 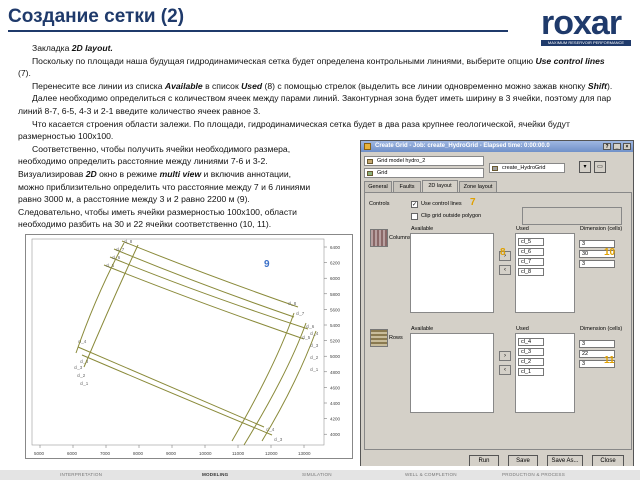 What do you see at coordinates (522, 229) in the screenshot?
I see `columns-used-label: Used` at bounding box center [522, 229].